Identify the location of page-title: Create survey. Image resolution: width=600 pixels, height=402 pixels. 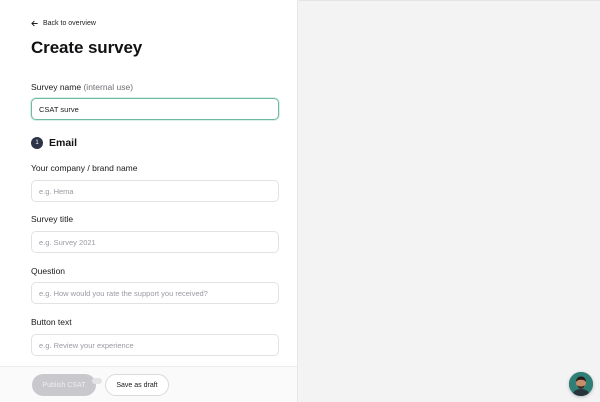
(87, 47).